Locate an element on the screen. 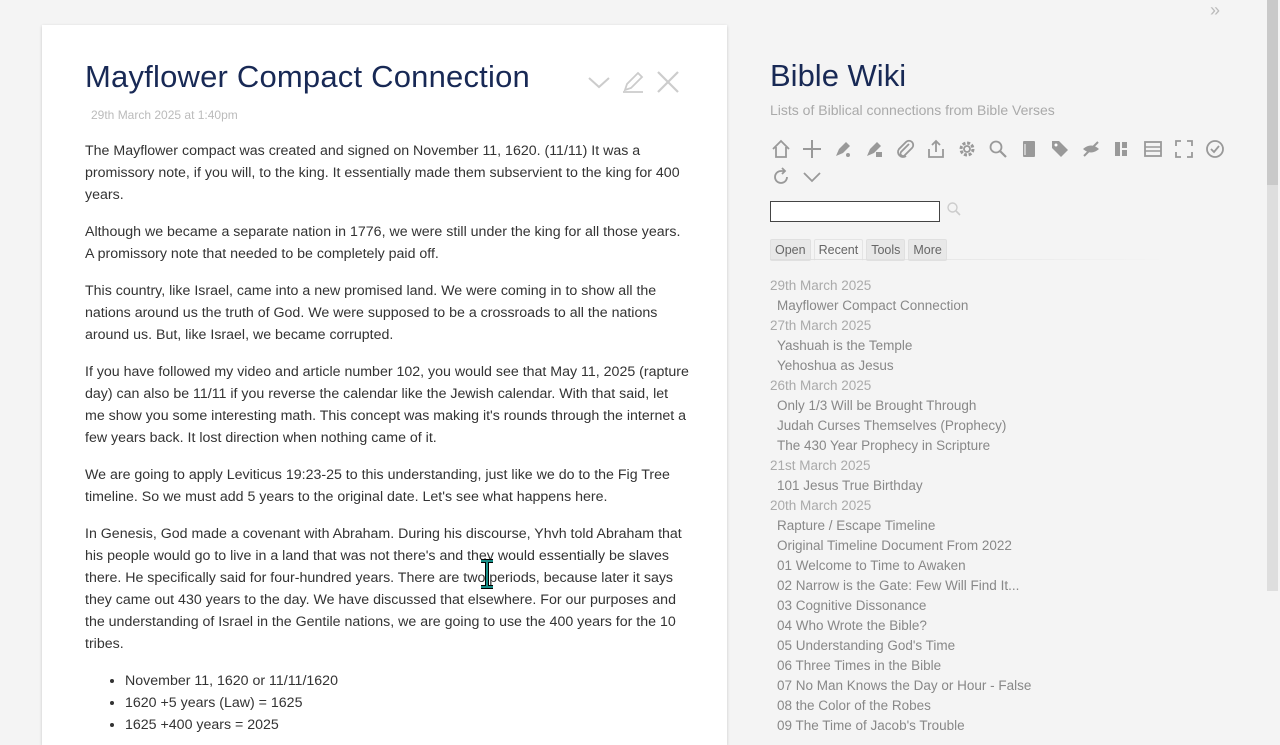 The height and width of the screenshot is (745, 1280). recent-link: 06 Three Times in the Bible is located at coordinates (970, 666).